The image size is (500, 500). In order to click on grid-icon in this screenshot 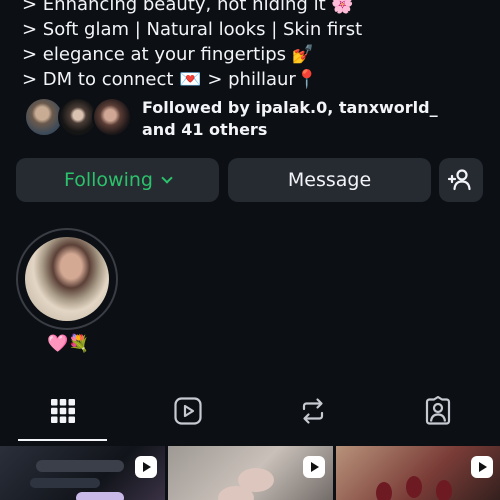, I will do `click(62, 411)`.